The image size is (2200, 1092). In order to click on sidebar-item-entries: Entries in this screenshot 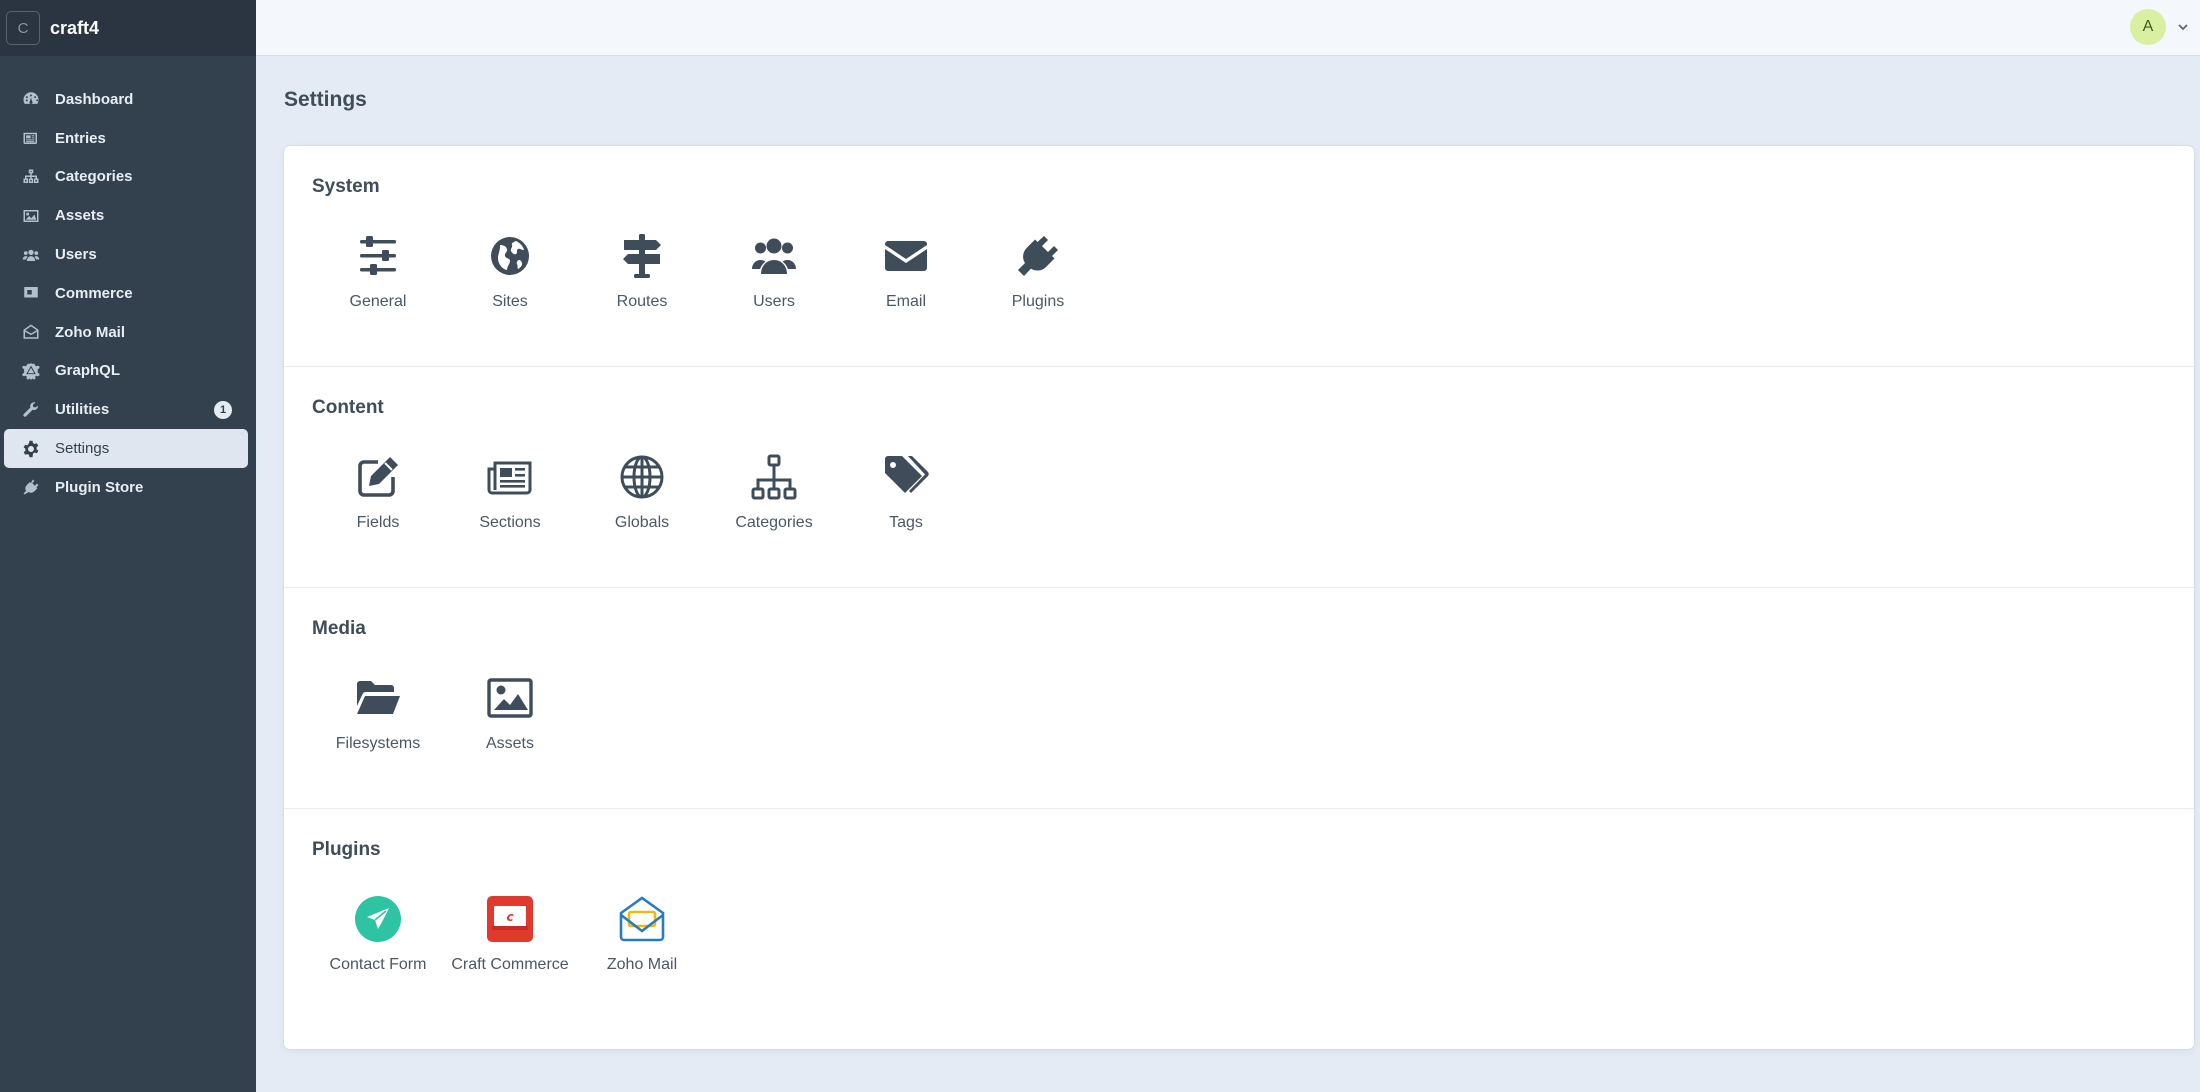, I will do `click(126, 138)`.